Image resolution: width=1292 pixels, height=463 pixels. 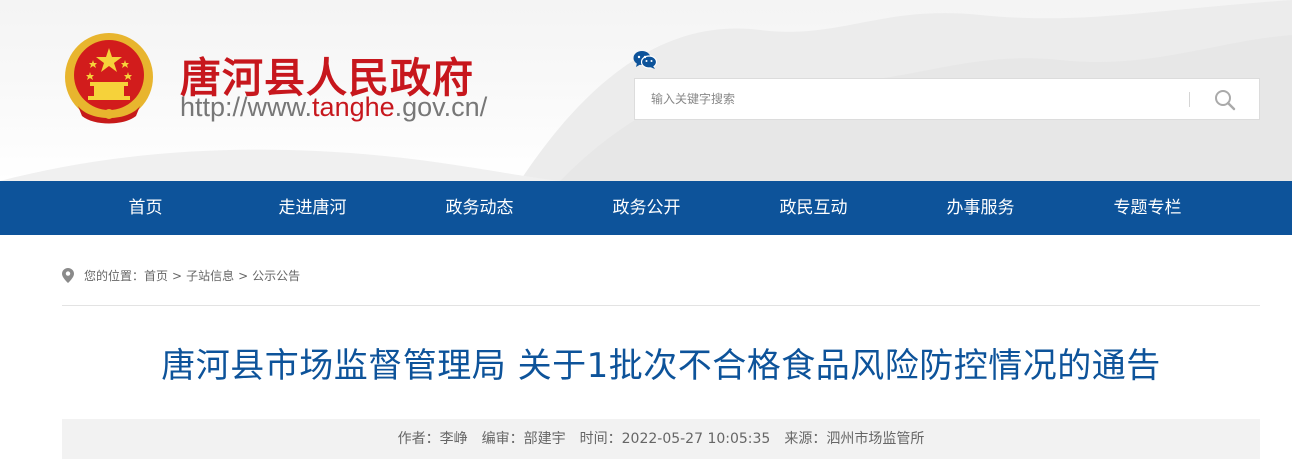 I want to click on nav-item-government-news: 政务动态, so click(x=479, y=208).